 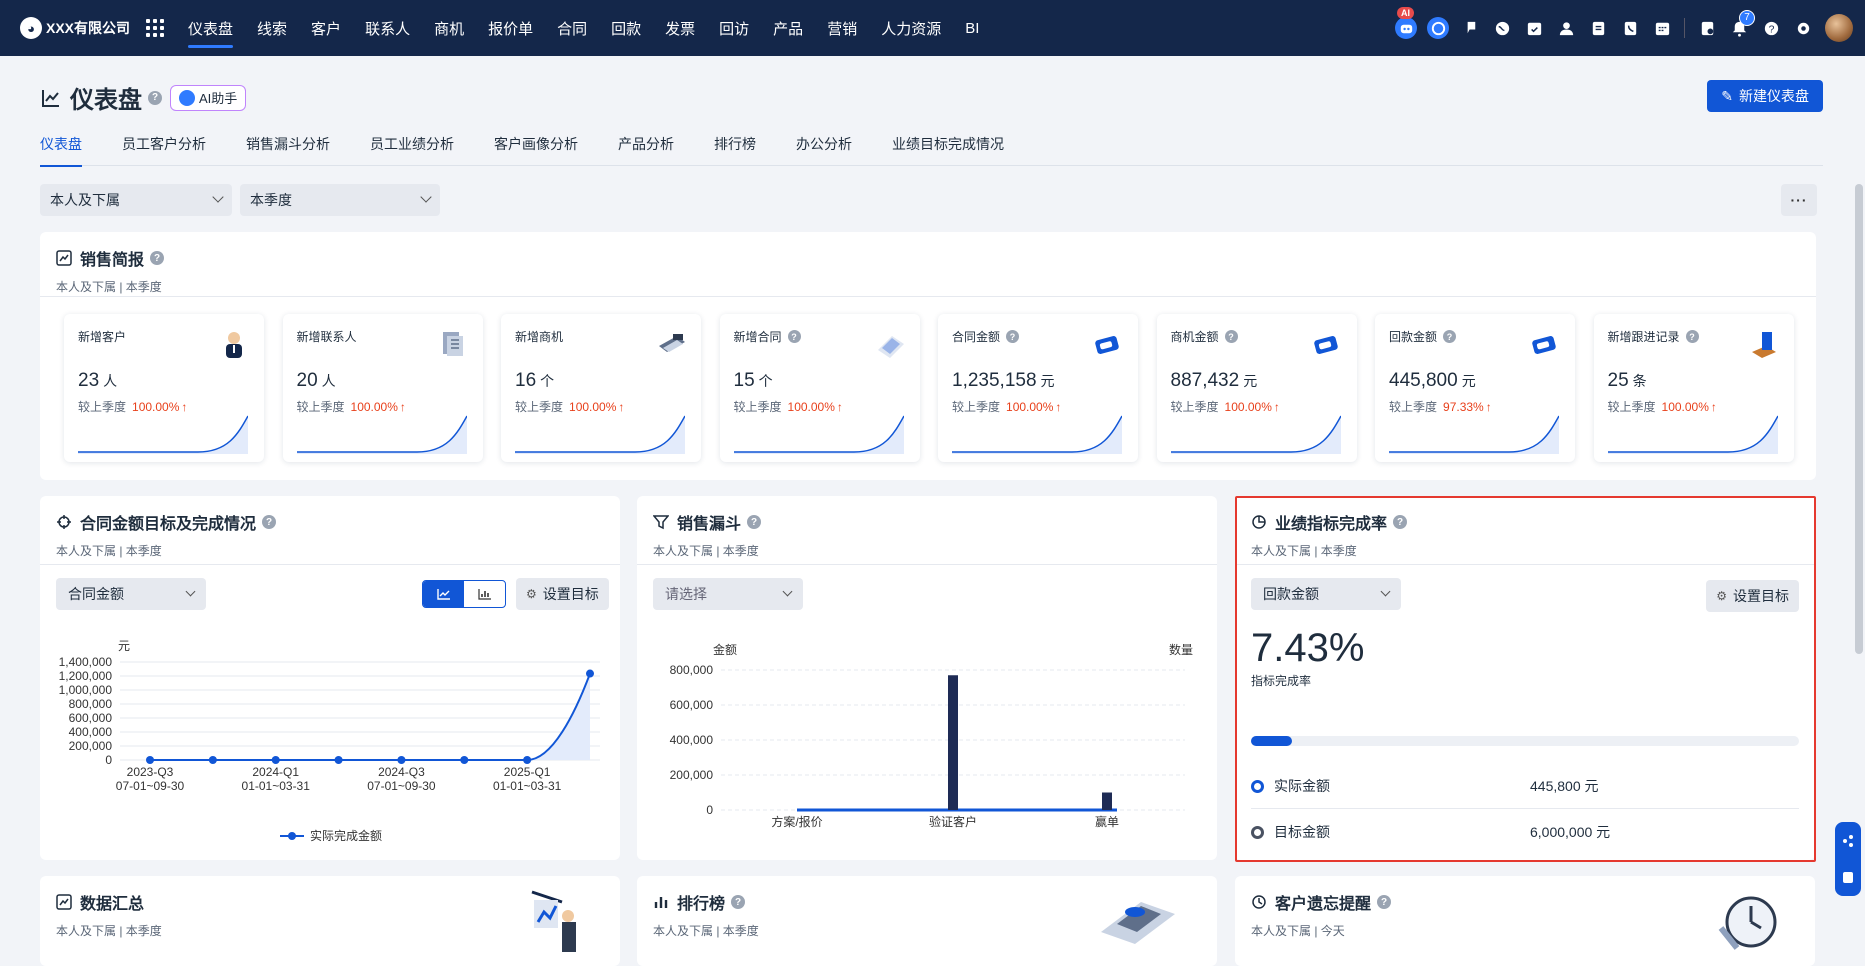 I want to click on calendar-icon, so click(x=1662, y=28).